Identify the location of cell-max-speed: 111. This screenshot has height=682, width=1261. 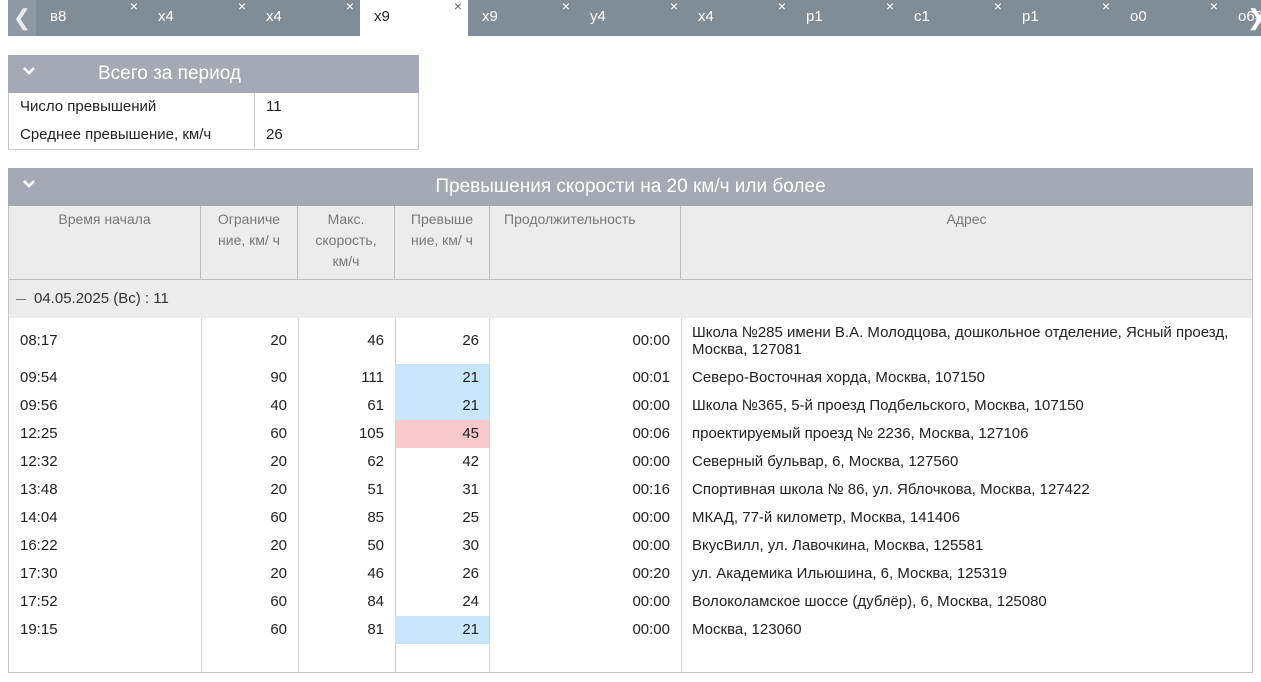
(372, 377).